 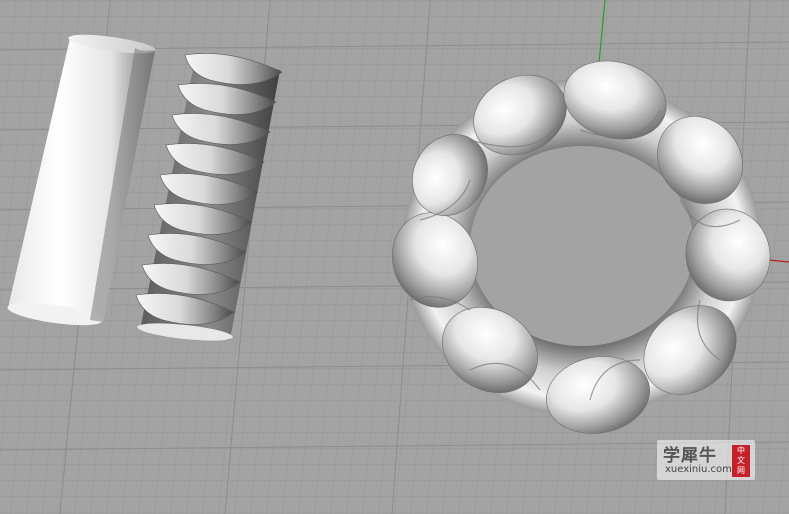 What do you see at coordinates (690, 456) in the screenshot?
I see `watermark-title: 学犀牛` at bounding box center [690, 456].